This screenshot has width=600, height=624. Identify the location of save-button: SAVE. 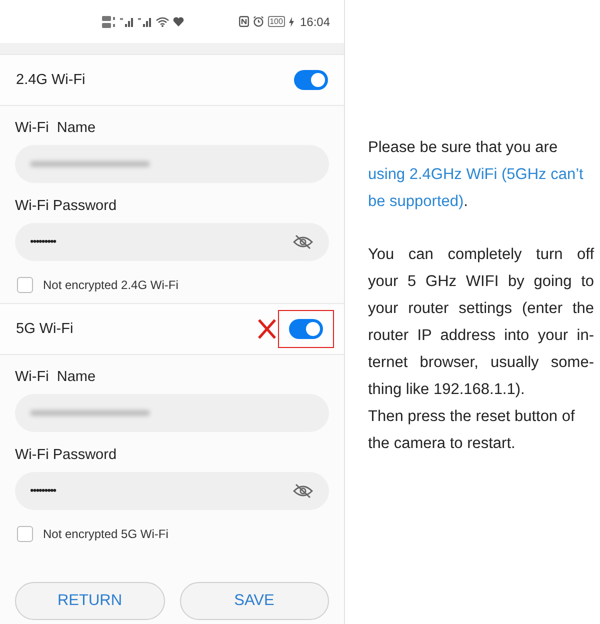
(254, 601).